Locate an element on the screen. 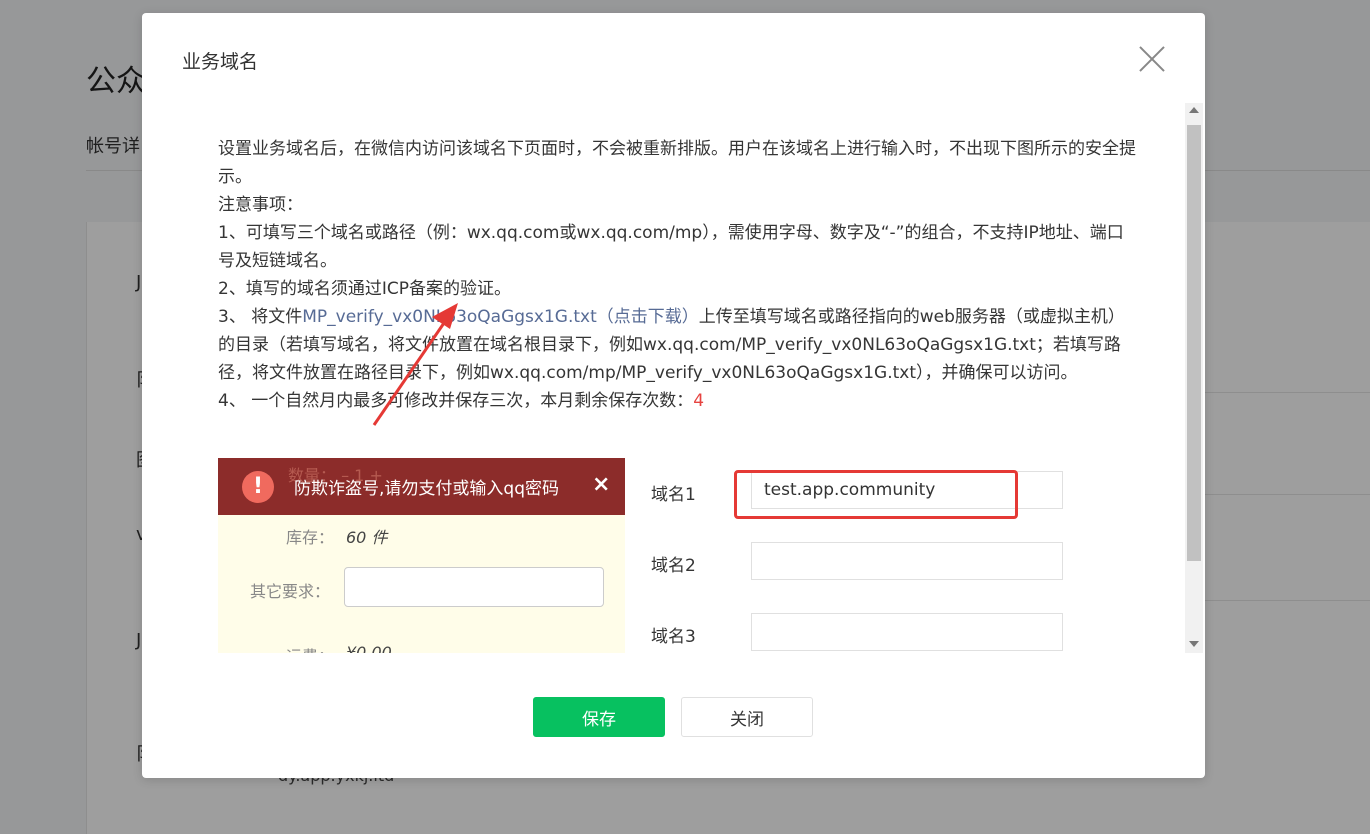 Image resolution: width=1370 pixels, height=834 pixels. fee-value: ¥0.00 is located at coordinates (369, 648).